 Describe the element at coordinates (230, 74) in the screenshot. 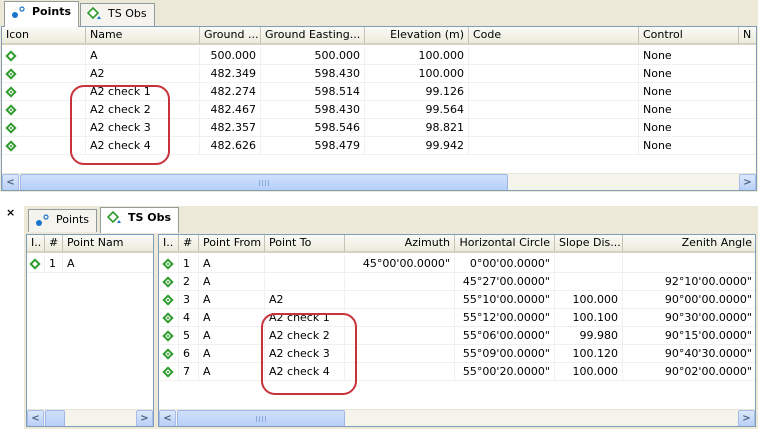

I see `cell-northing: 482.349` at that location.